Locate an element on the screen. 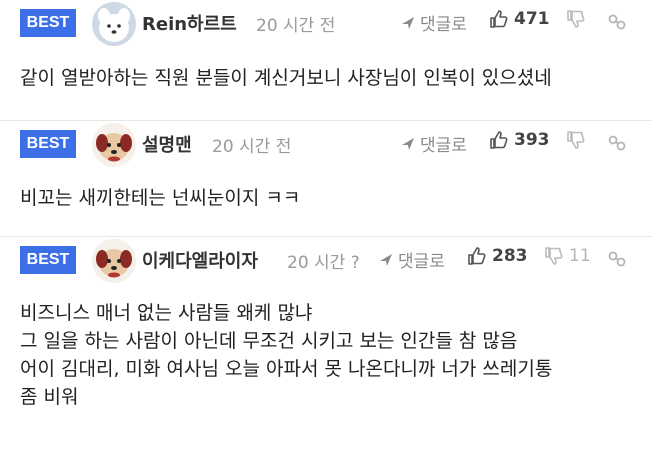 This screenshot has height=456, width=652. comment-body: 비꼬는 새끼한테는 넌씨눈이지 ㅋㅋ is located at coordinates (331, 198).